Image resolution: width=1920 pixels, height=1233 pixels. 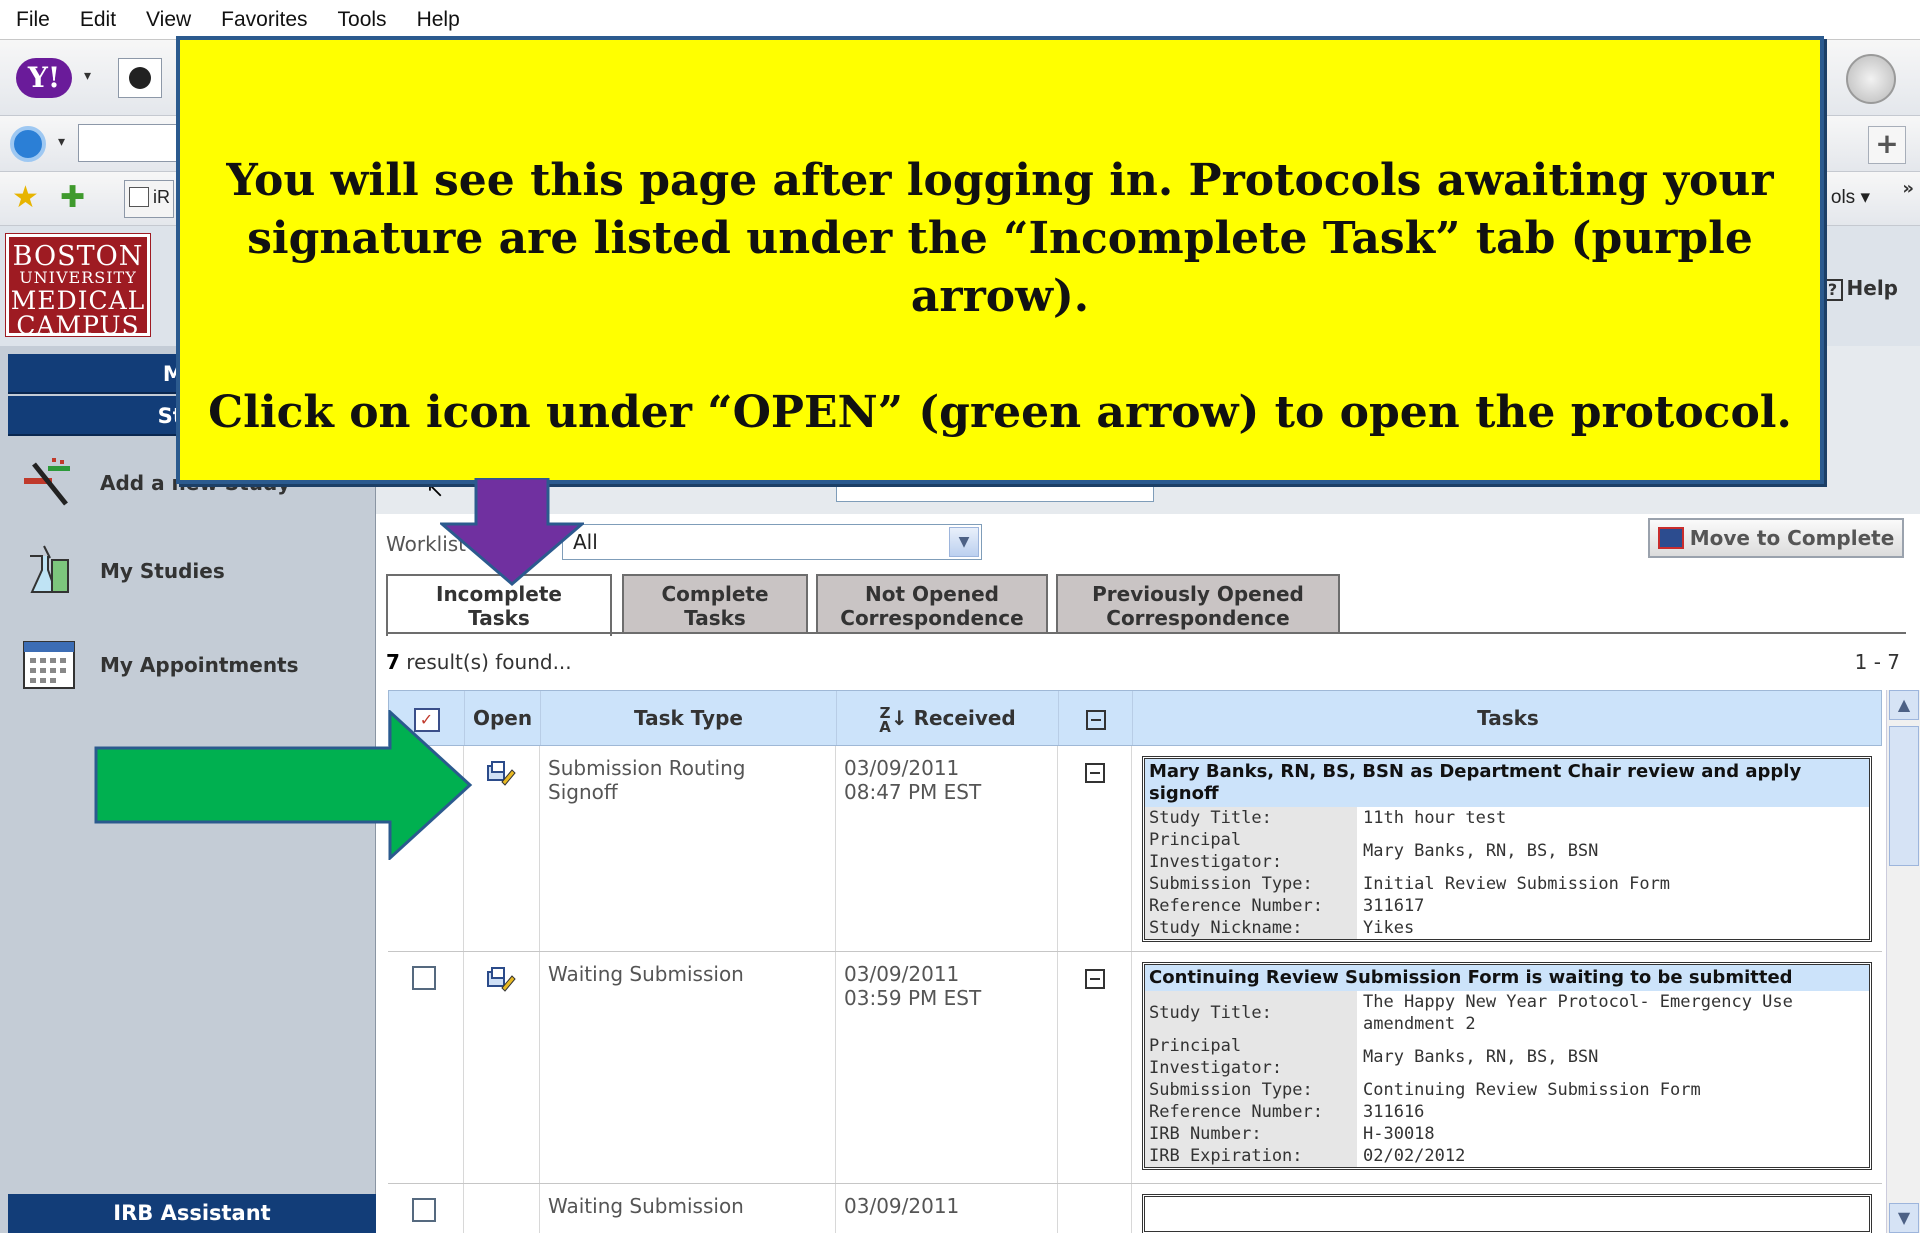 I want to click on add-favorite-icon: ✚, so click(x=72, y=197).